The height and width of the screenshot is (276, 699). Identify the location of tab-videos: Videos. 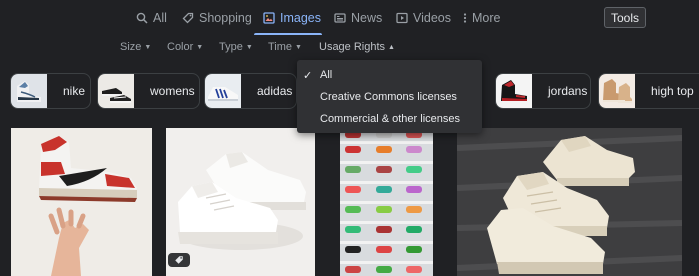
(423, 18).